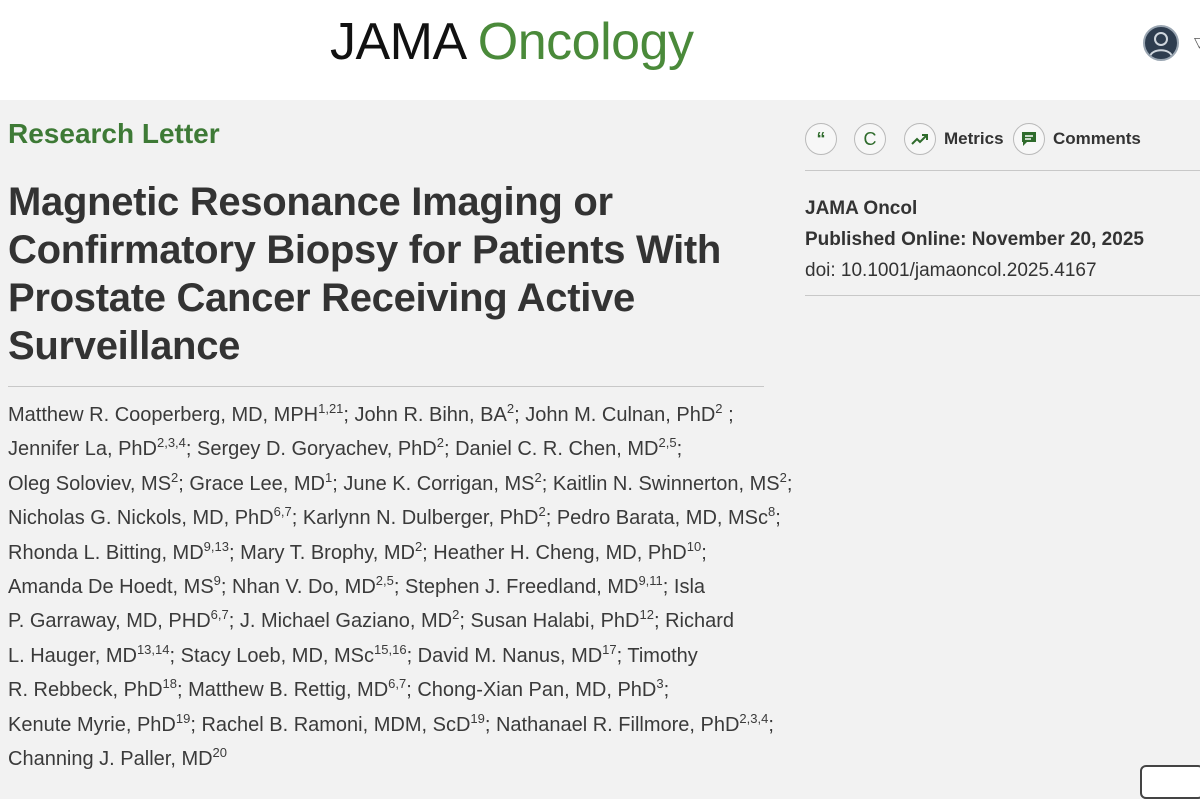  I want to click on author-name: ; Daniel C. R. Chen, MD, so click(551, 449).